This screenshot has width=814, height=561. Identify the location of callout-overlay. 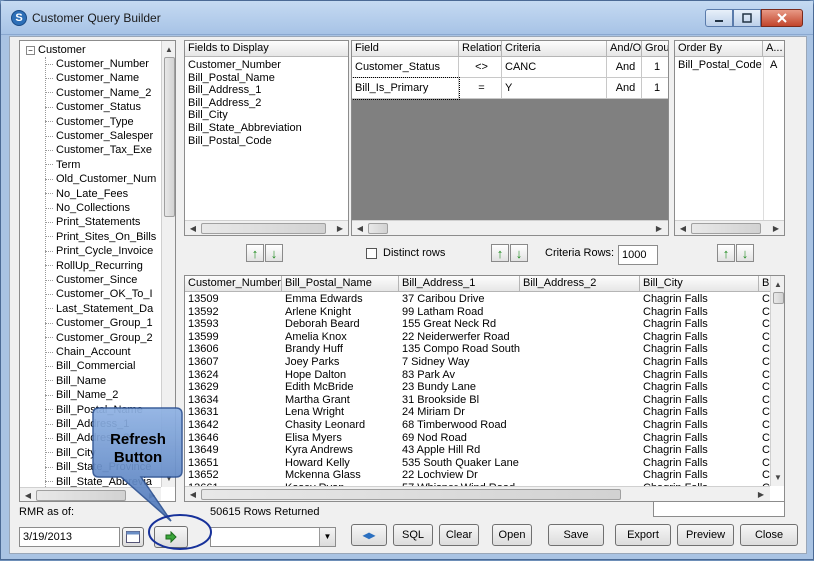
(152, 478).